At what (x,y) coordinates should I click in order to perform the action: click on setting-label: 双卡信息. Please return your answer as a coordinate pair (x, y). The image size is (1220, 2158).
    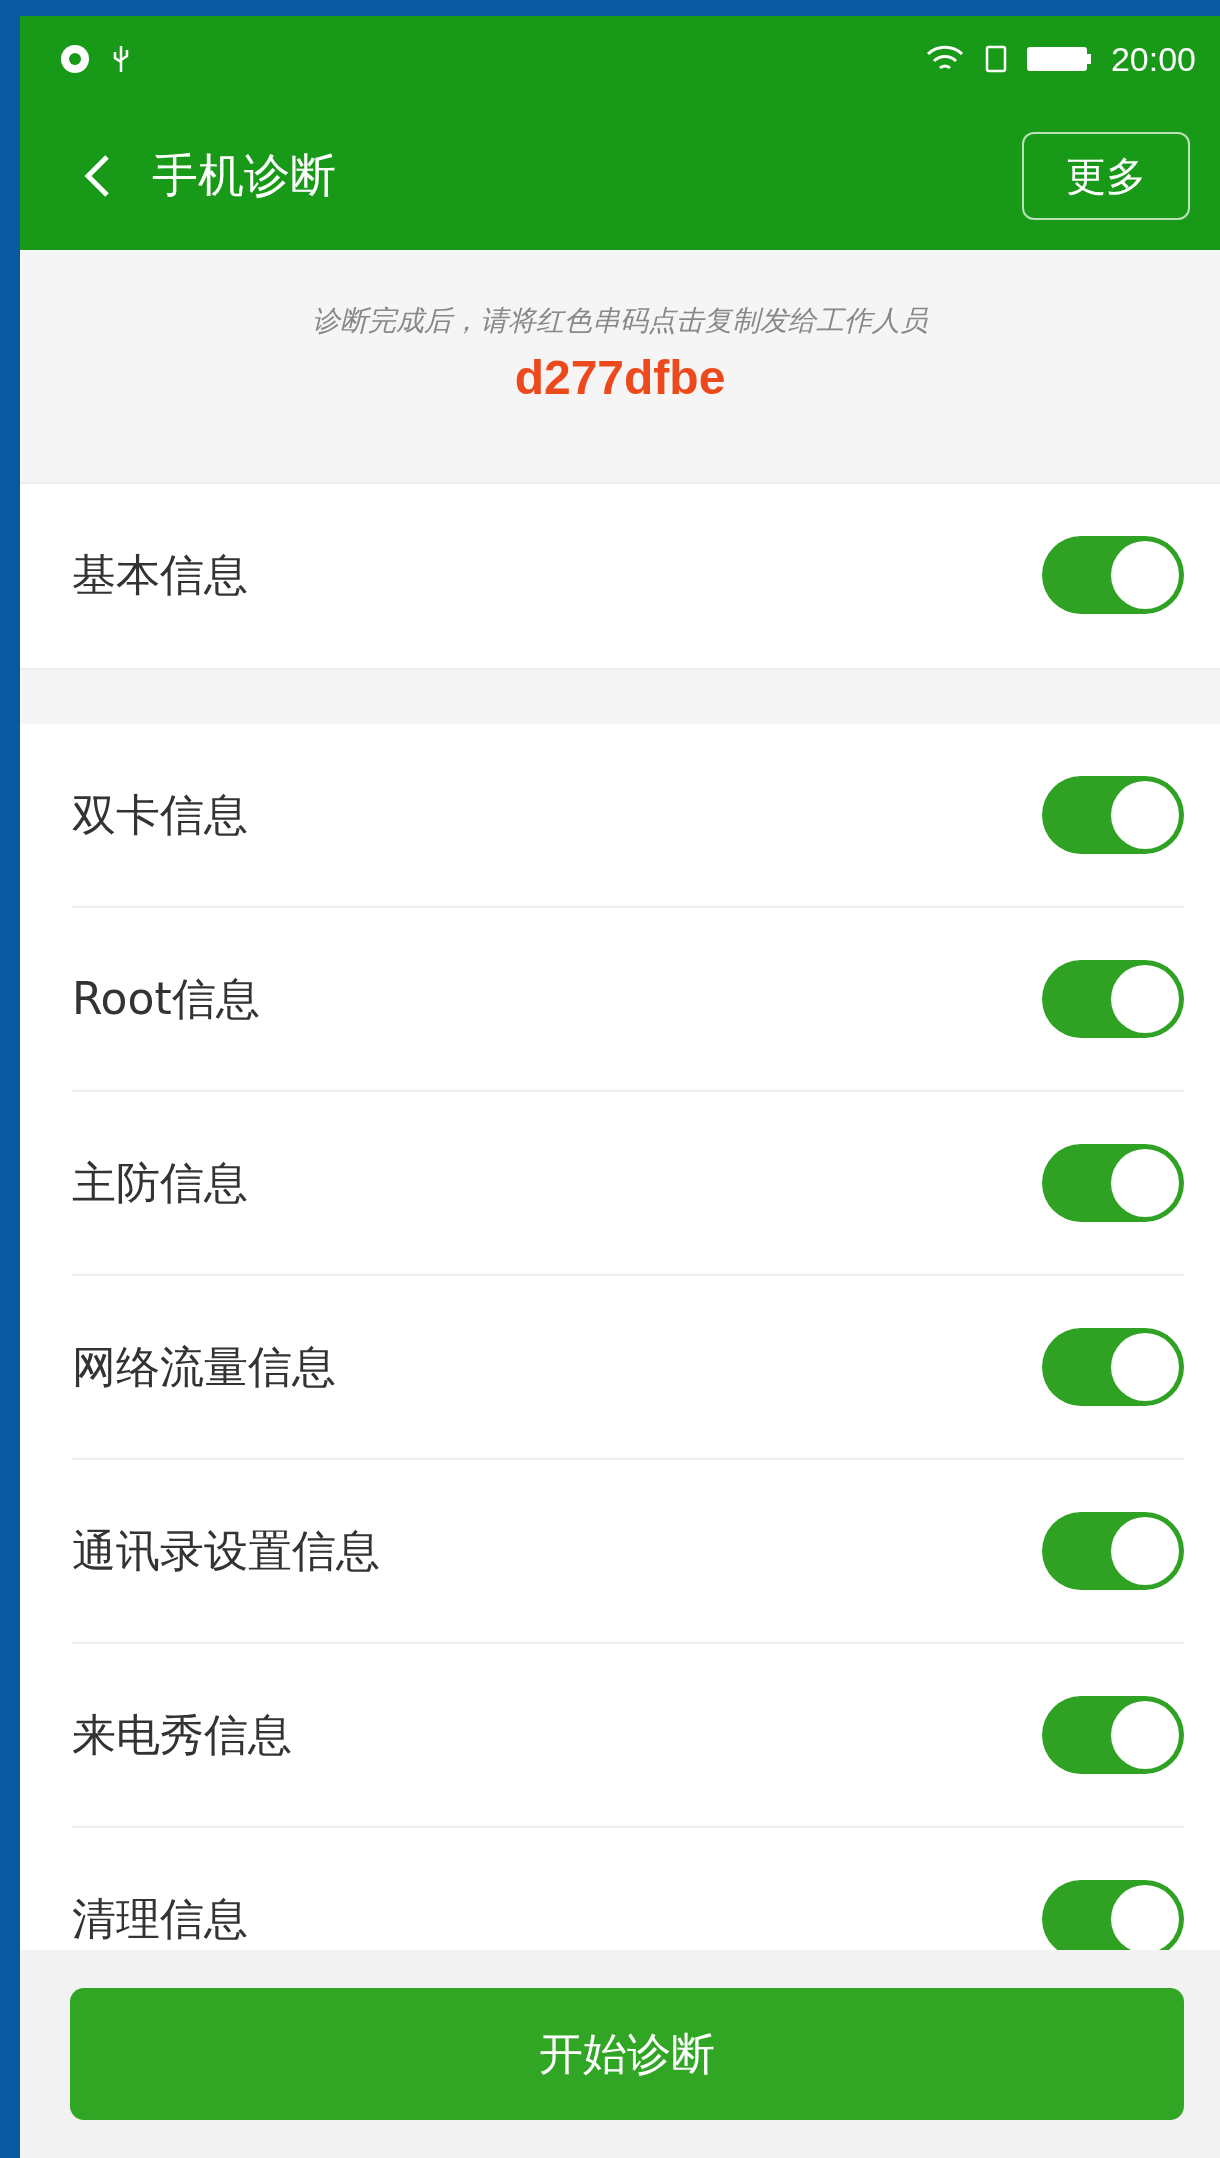
    Looking at the image, I should click on (160, 814).